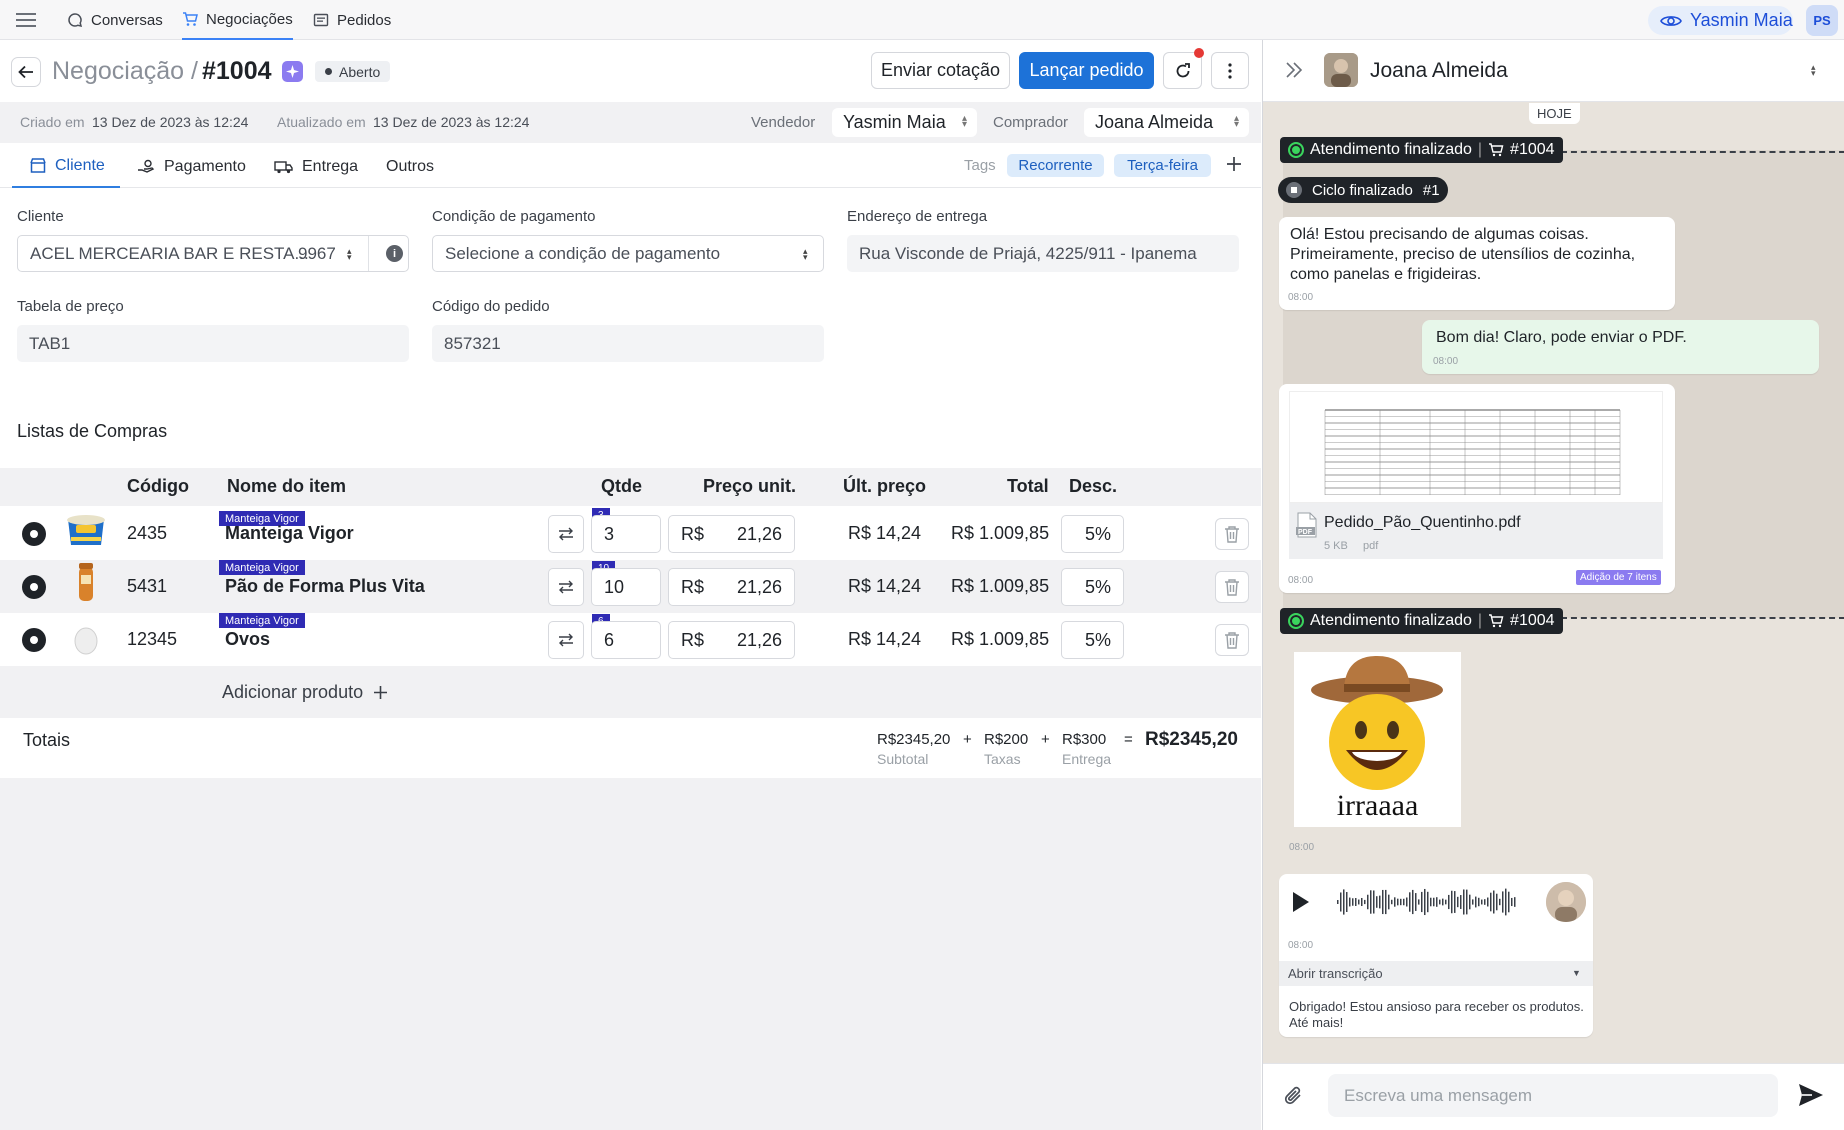 The width and height of the screenshot is (1844, 1130). I want to click on nav-tab-conversas: Conversas, so click(115, 20).